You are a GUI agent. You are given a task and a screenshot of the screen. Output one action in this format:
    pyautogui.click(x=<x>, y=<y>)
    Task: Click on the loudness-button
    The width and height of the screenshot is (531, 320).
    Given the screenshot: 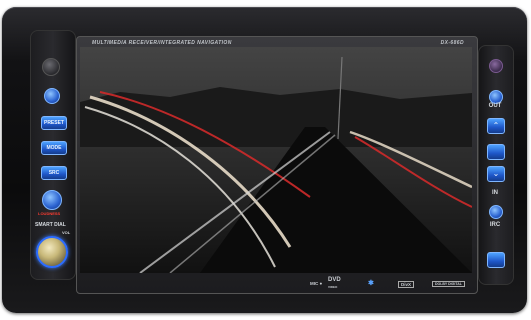 What is the action you would take?
    pyautogui.click(x=52, y=200)
    